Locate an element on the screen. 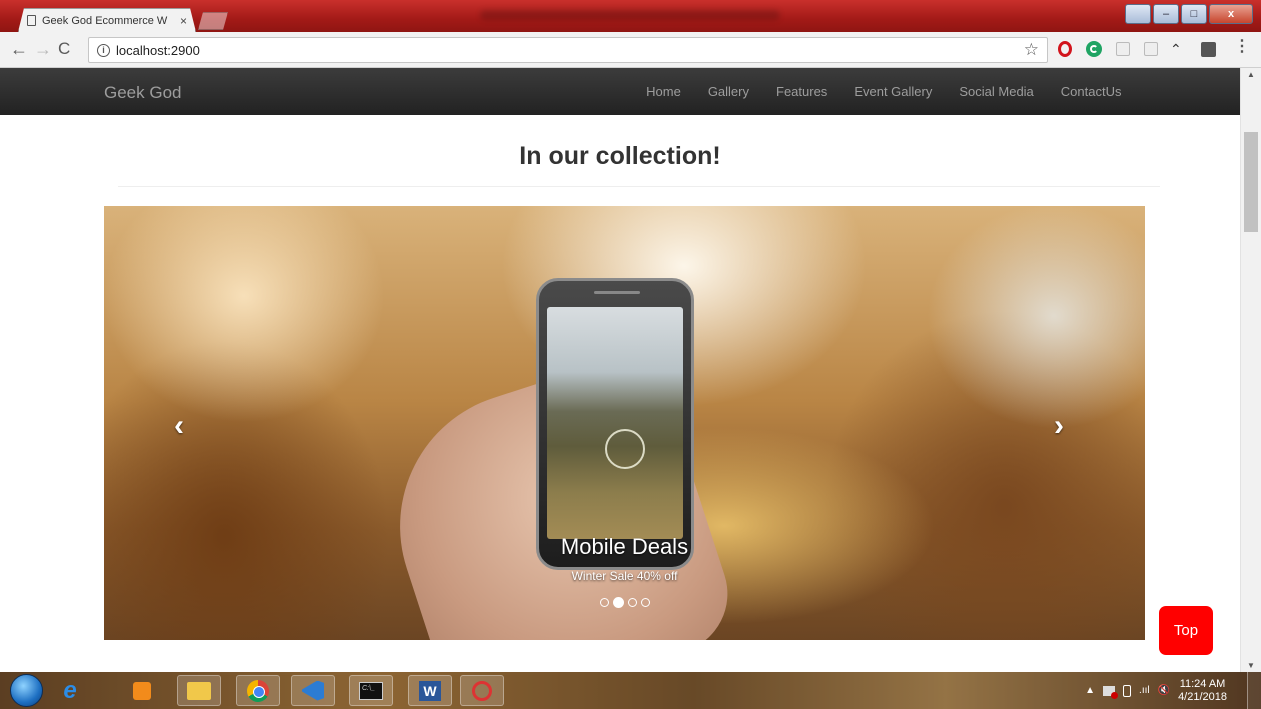 Image resolution: width=1261 pixels, height=709 pixels. carousel-indicators is located at coordinates (624, 602).